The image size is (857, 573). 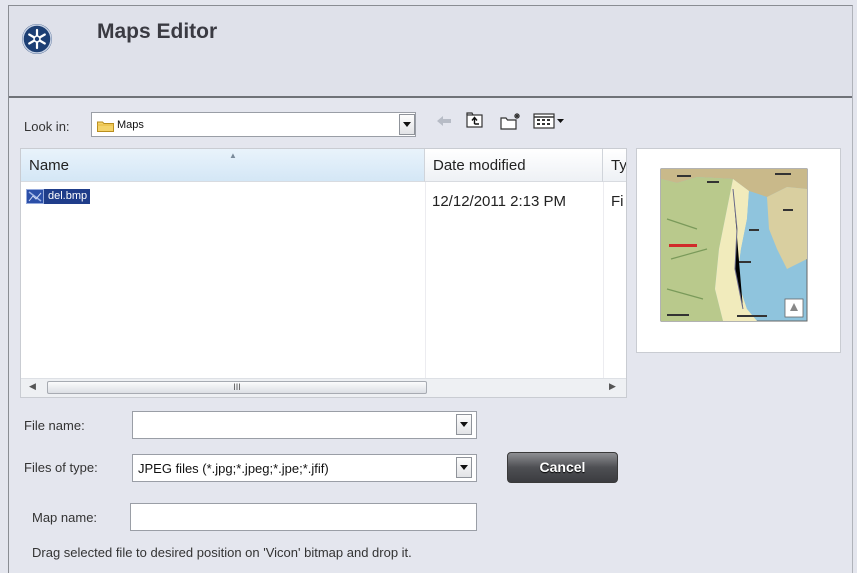 I want to click on up-folder-button, so click(x=475, y=123).